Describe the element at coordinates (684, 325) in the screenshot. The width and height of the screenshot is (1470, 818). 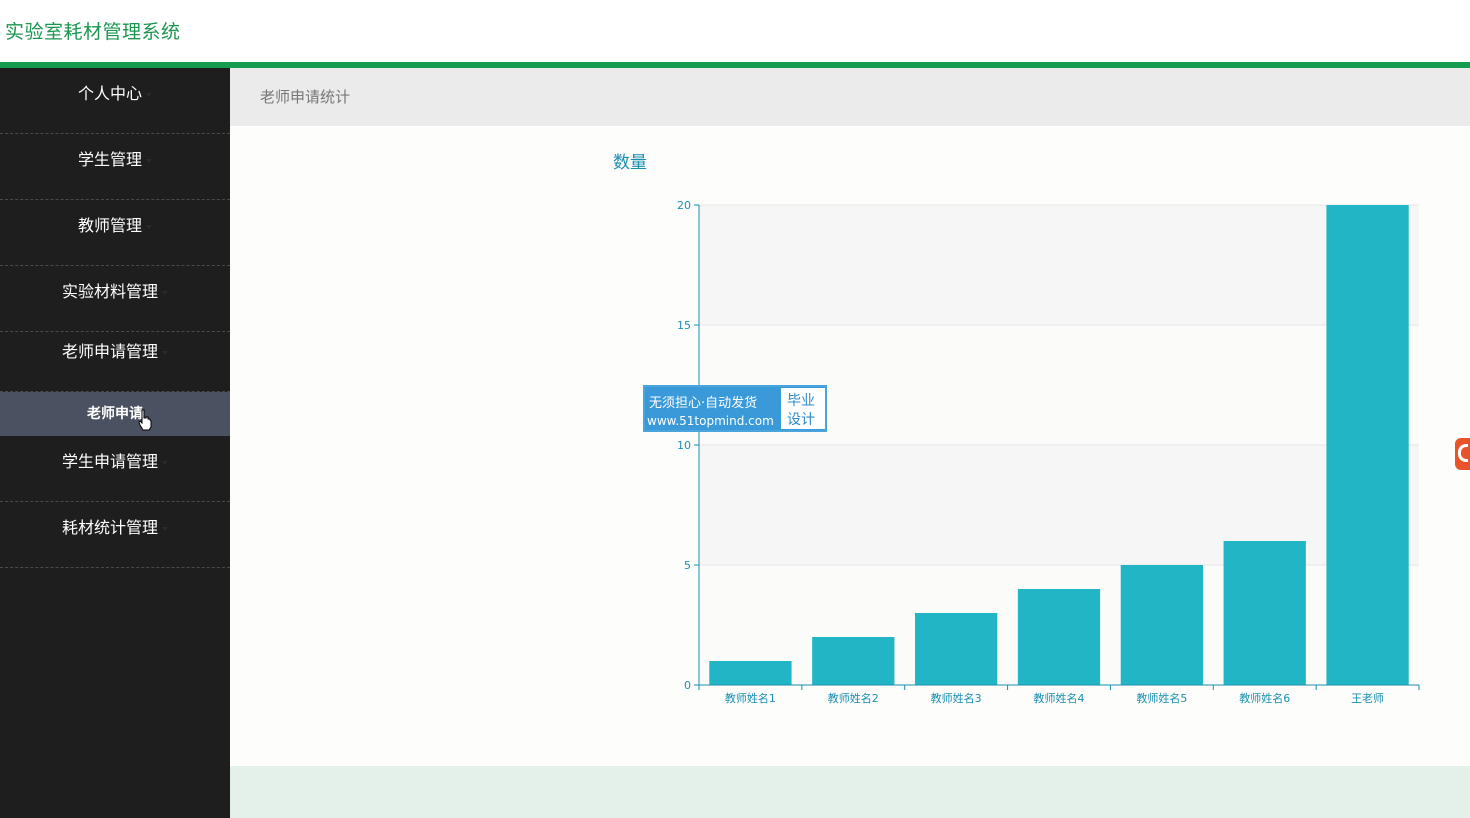
I see `y-tick-label: 15` at that location.